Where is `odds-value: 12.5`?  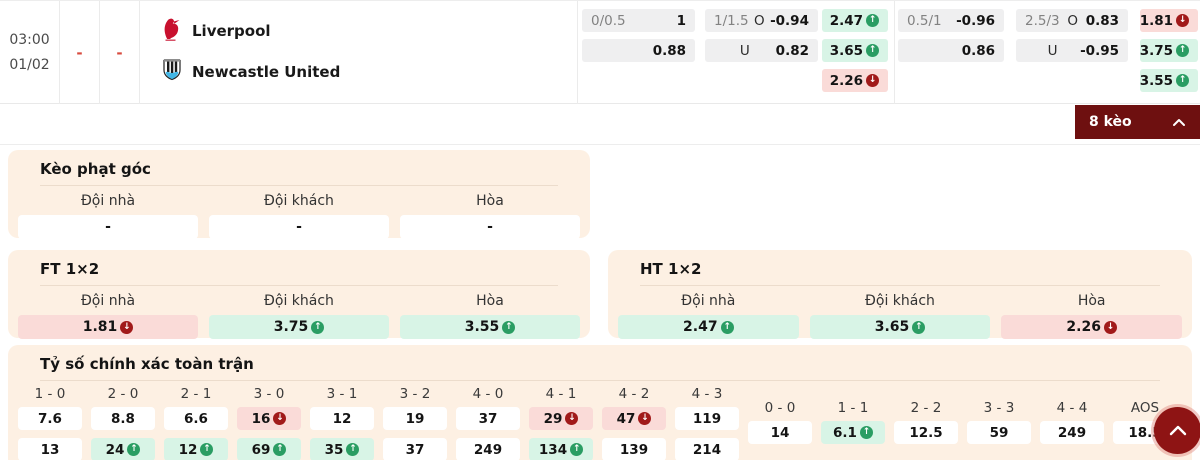 odds-value: 12.5 is located at coordinates (926, 432).